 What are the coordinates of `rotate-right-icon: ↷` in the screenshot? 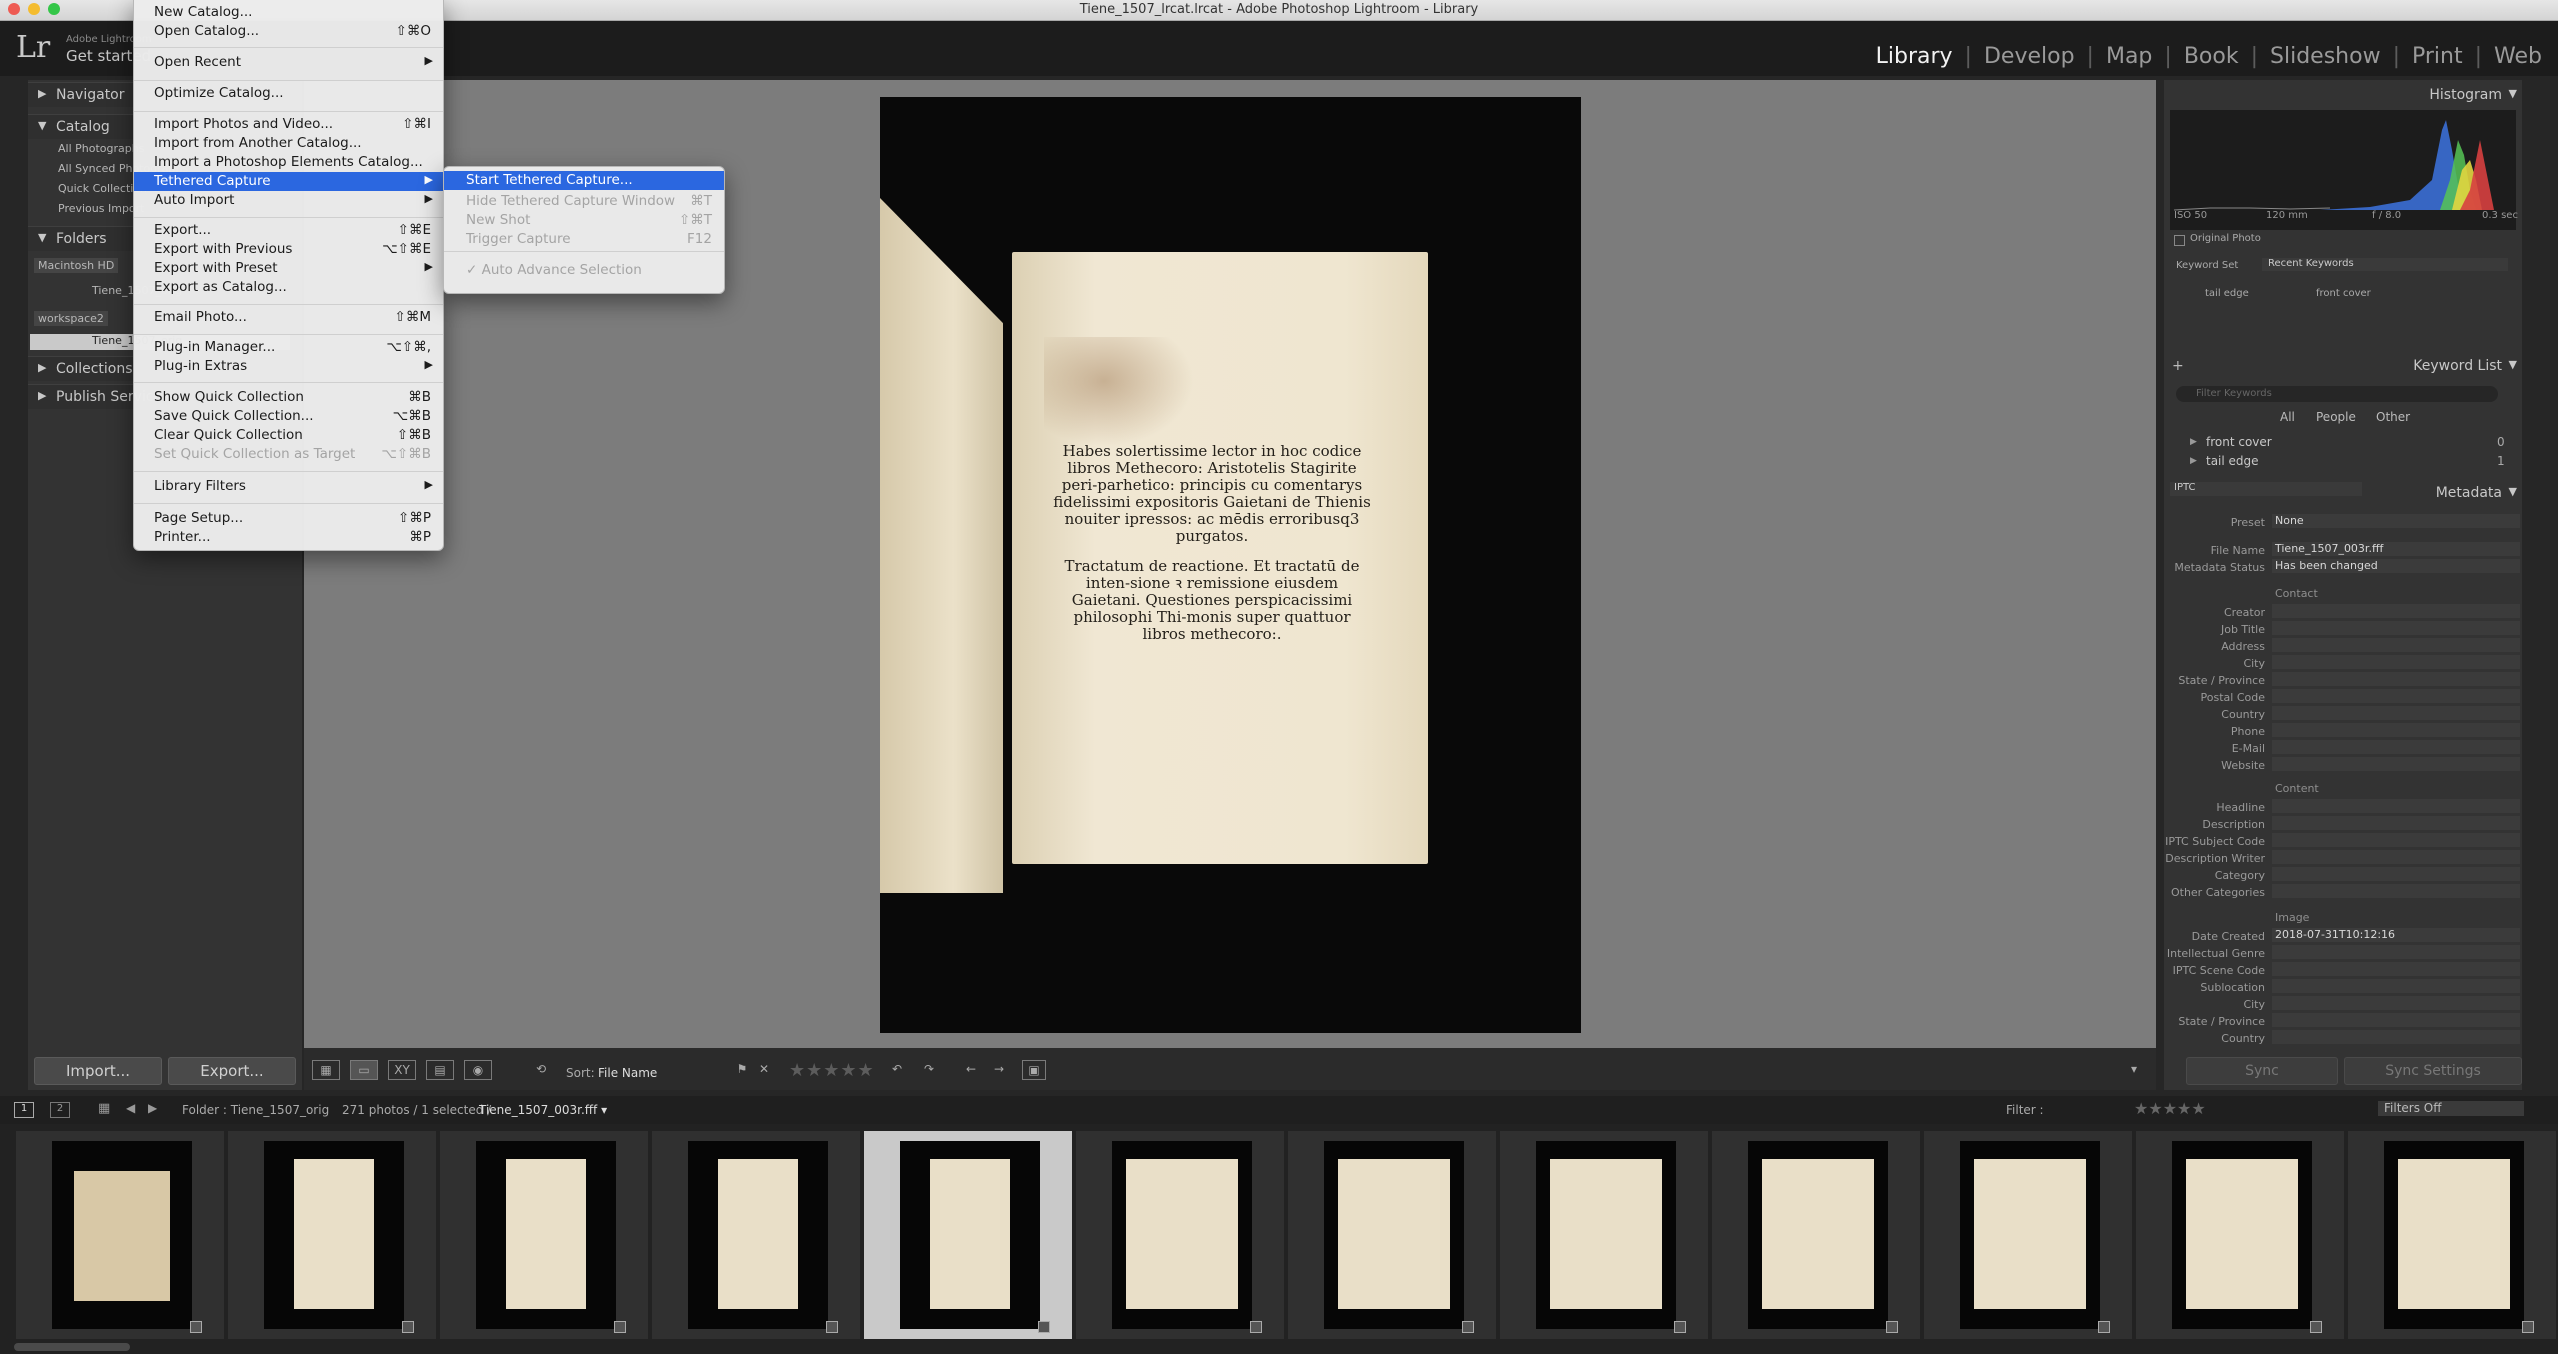 It's located at (929, 1069).